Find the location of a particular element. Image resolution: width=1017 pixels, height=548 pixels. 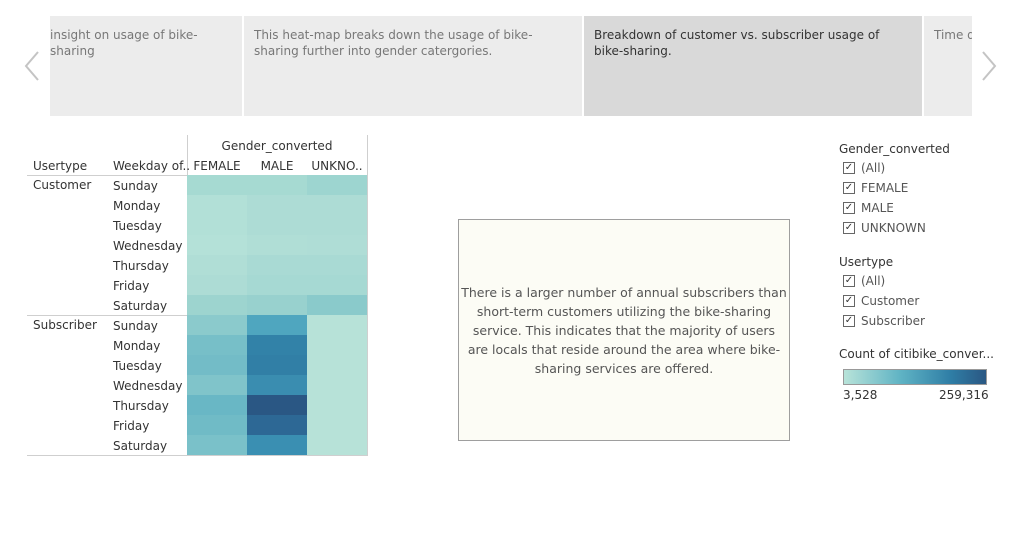

usertype-filter-subscriber: ✓ Subscriber is located at coordinates (884, 321).